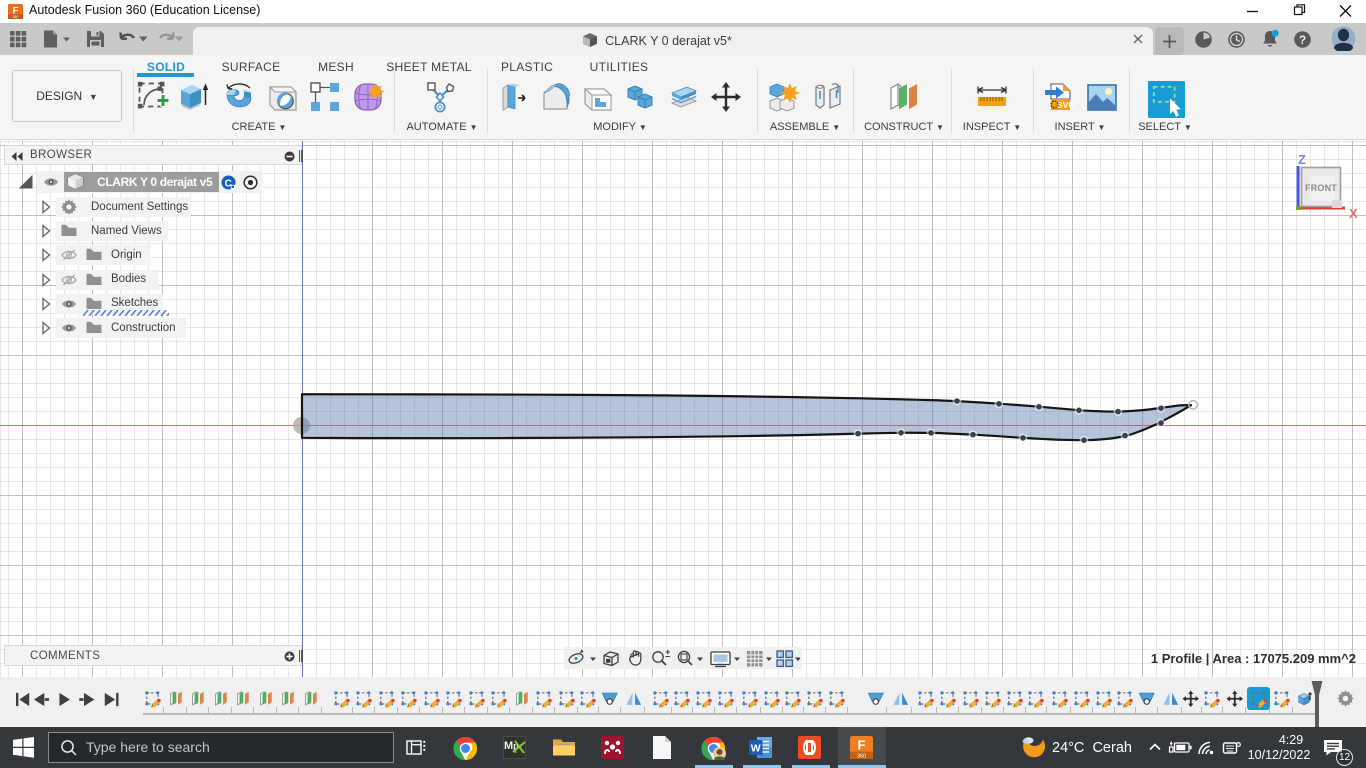  I want to click on svg-text: SVG, so click(1066, 105).